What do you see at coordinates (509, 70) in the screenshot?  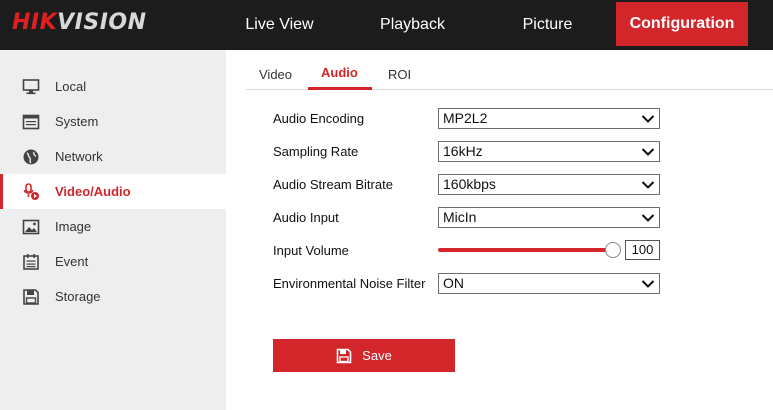 I see `subtab-bar: Video Audio ROI` at bounding box center [509, 70].